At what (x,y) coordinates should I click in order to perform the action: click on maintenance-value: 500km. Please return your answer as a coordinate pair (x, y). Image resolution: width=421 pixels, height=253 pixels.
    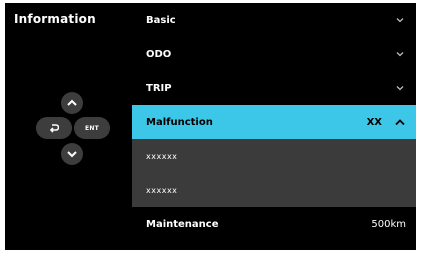
    Looking at the image, I should click on (388, 224).